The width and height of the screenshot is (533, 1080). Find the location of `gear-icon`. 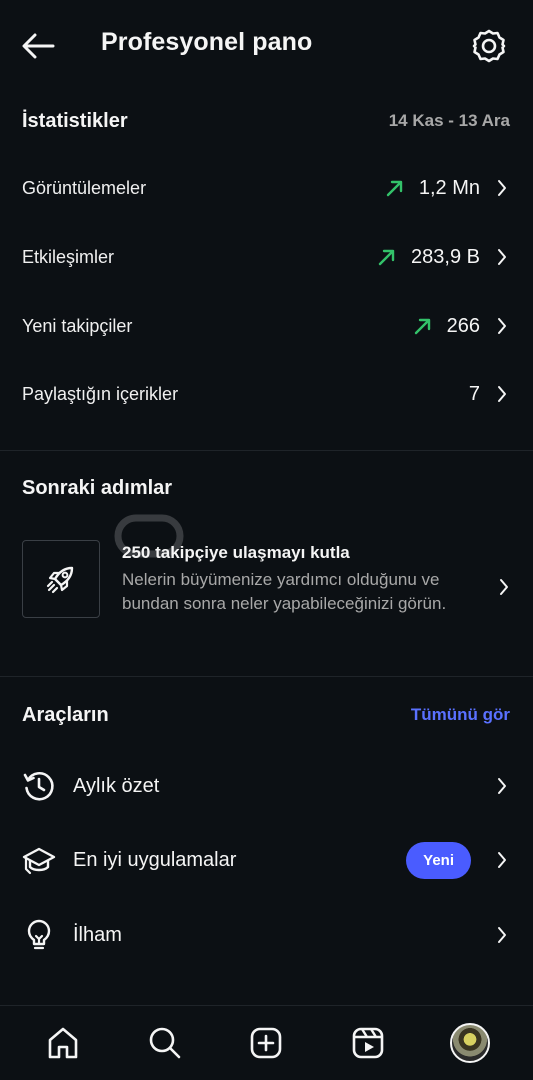

gear-icon is located at coordinates (489, 46).